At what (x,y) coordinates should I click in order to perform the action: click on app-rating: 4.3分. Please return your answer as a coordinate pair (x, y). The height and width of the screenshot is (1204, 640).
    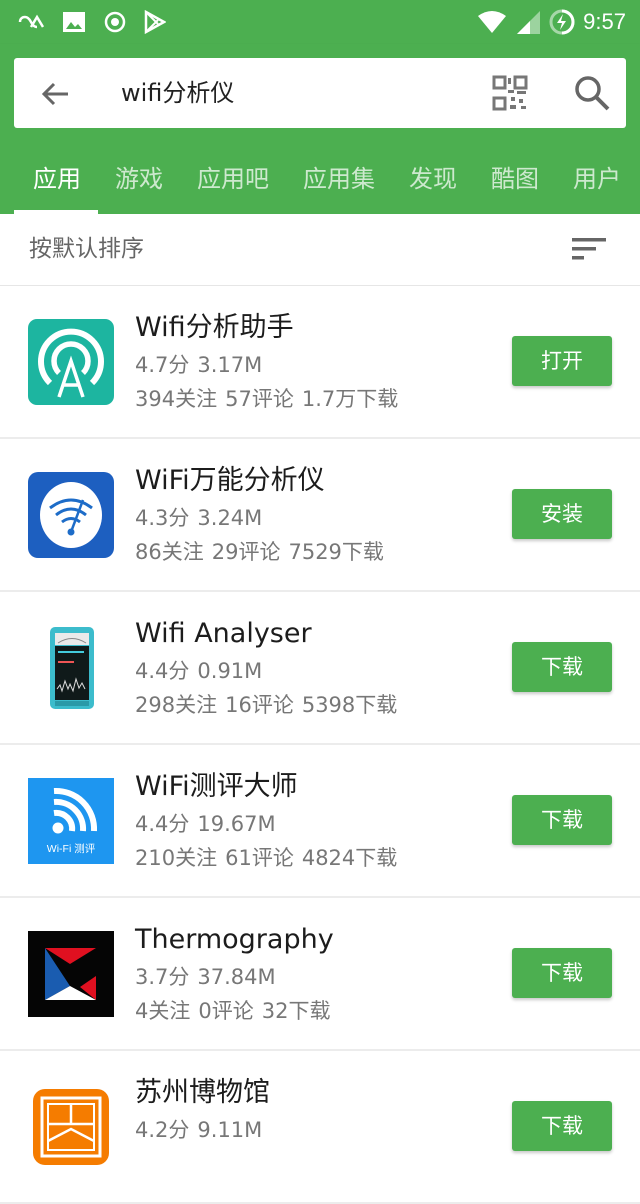
    Looking at the image, I should click on (162, 518).